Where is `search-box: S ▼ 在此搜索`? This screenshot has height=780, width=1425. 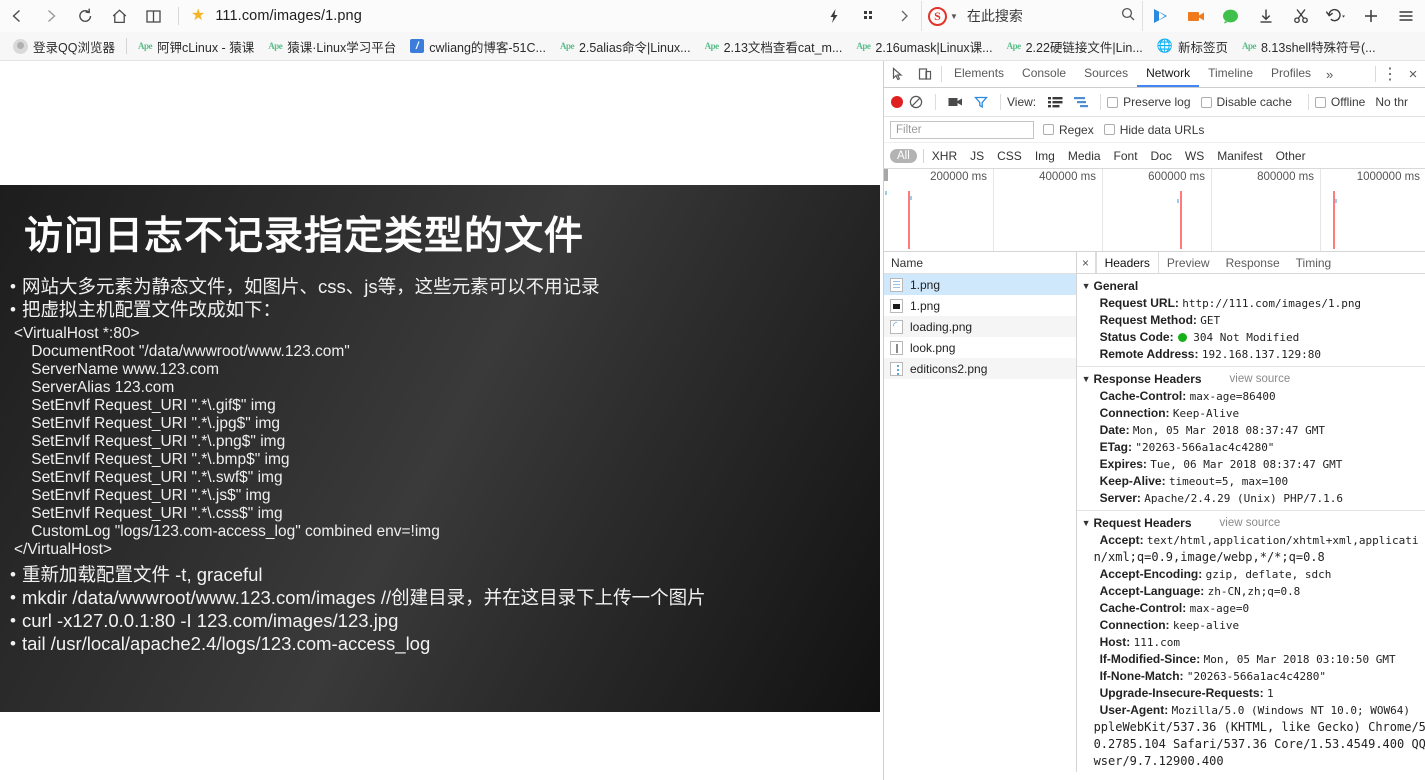
search-box: S ▼ 在此搜索 is located at coordinates (1032, 16).